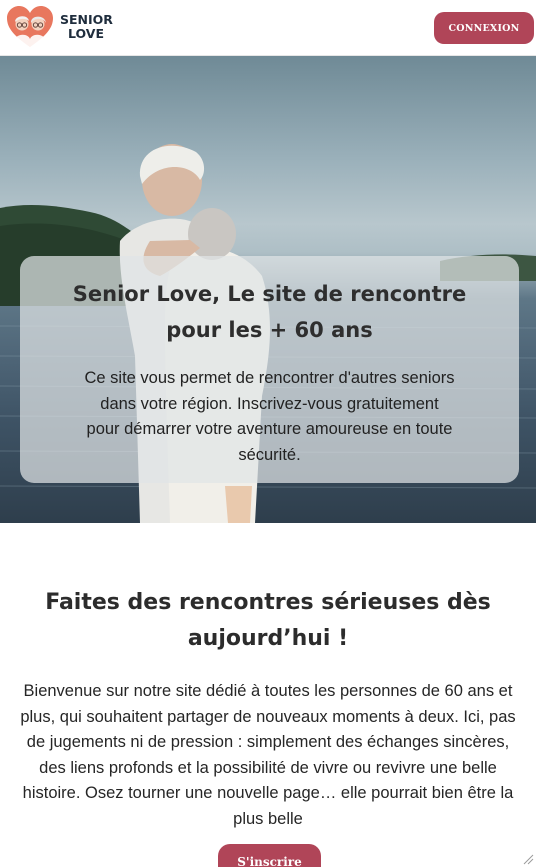 This screenshot has height=867, width=536. I want to click on senior-couple-heart-icon, so click(30, 26).